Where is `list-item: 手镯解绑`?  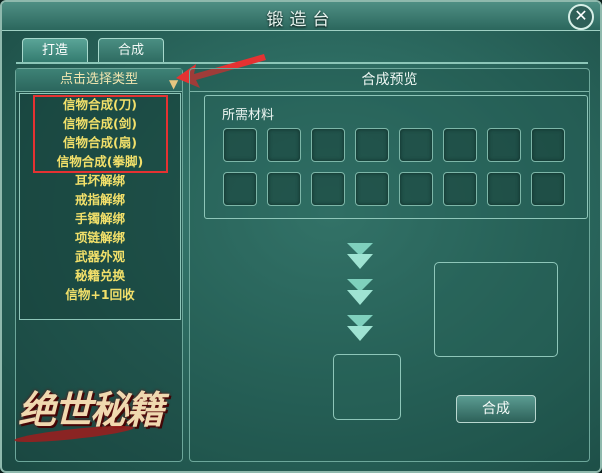
list-item: 手镯解绑 is located at coordinates (100, 218).